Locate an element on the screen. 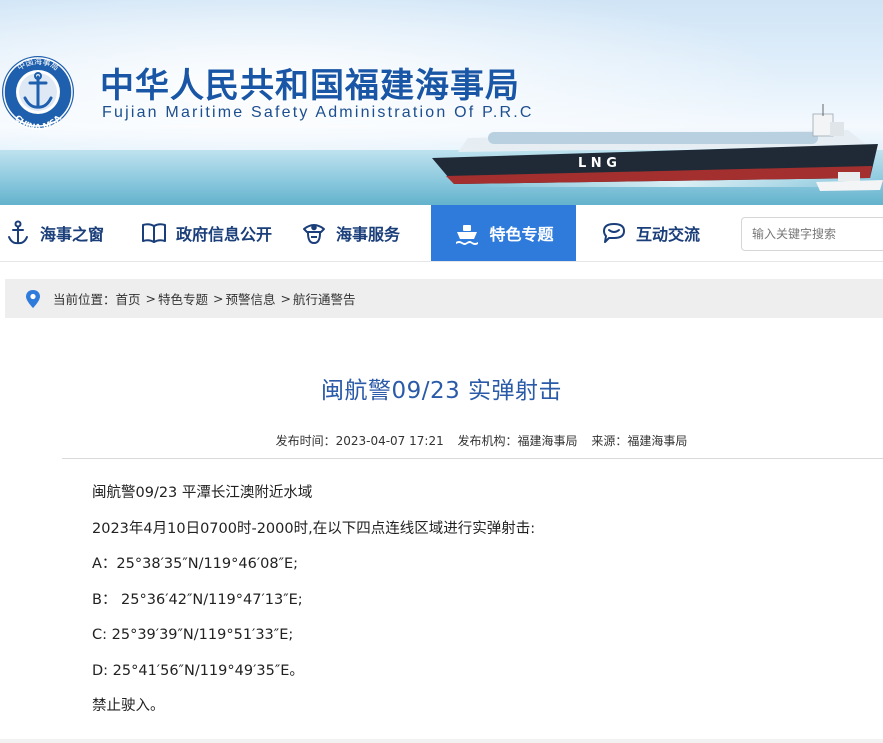 This screenshot has height=743, width=883. chat-icon is located at coordinates (614, 233).